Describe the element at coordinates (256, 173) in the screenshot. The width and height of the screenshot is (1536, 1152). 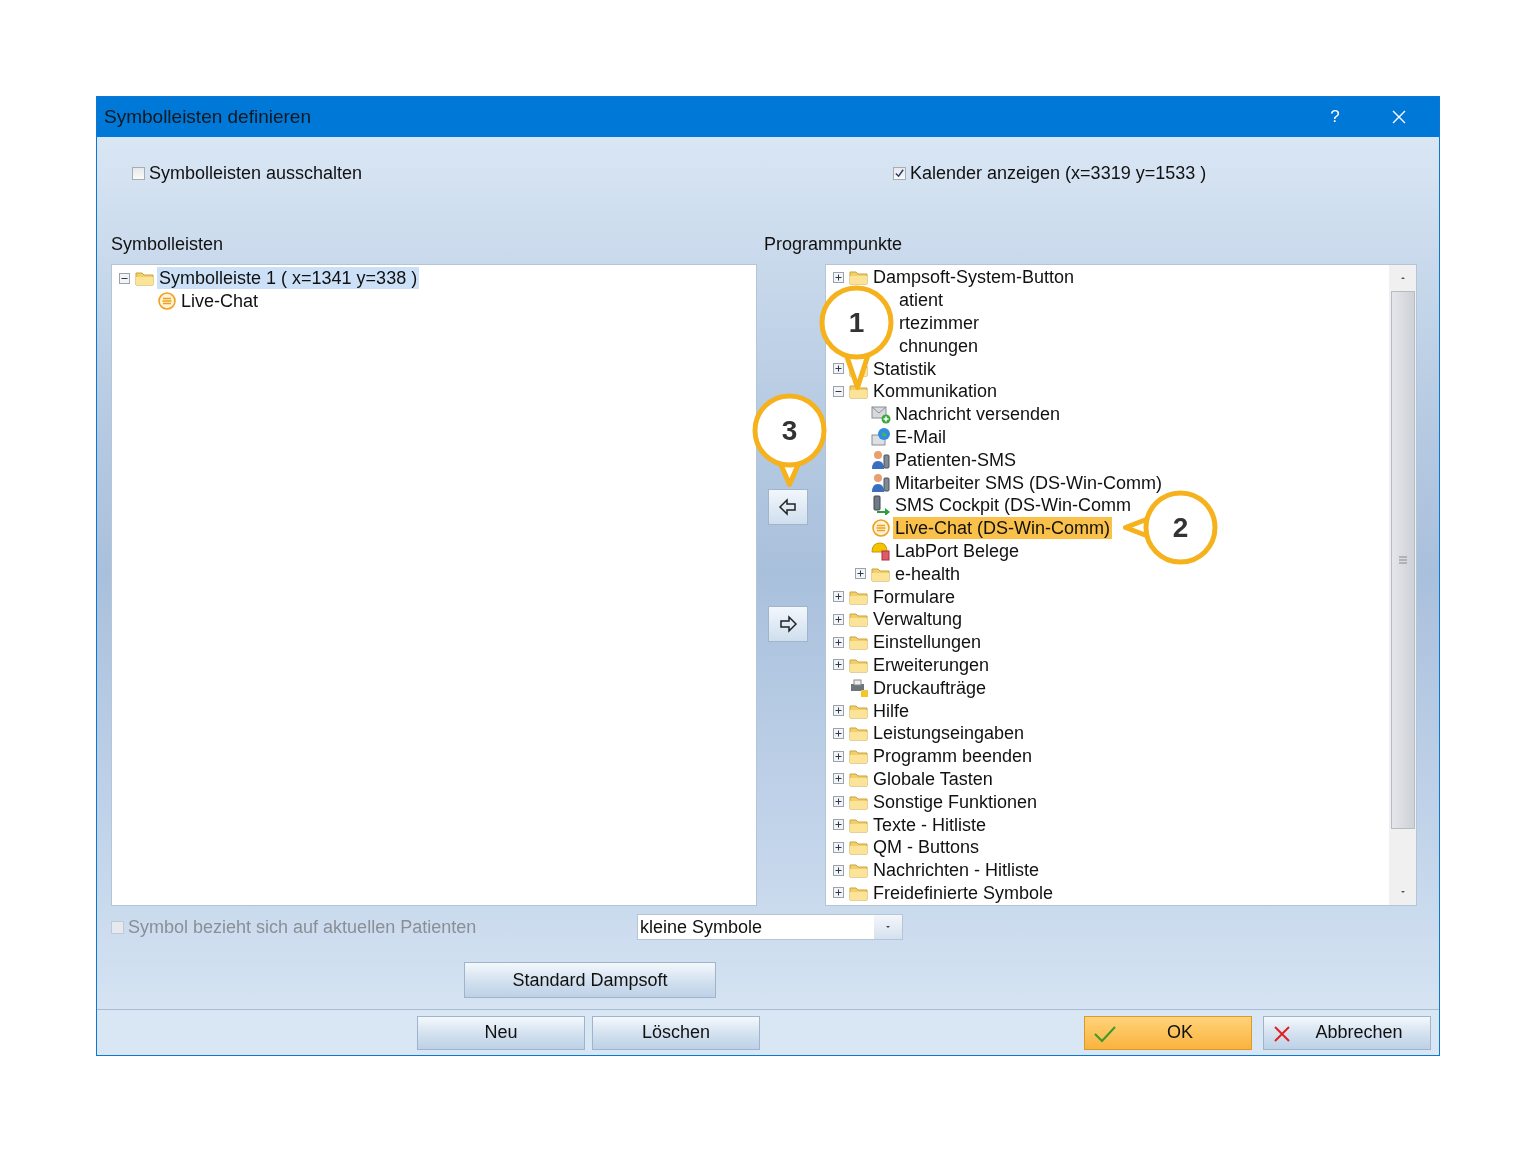
I see `checkbox-label: Symbolleisten ausschalten` at that location.